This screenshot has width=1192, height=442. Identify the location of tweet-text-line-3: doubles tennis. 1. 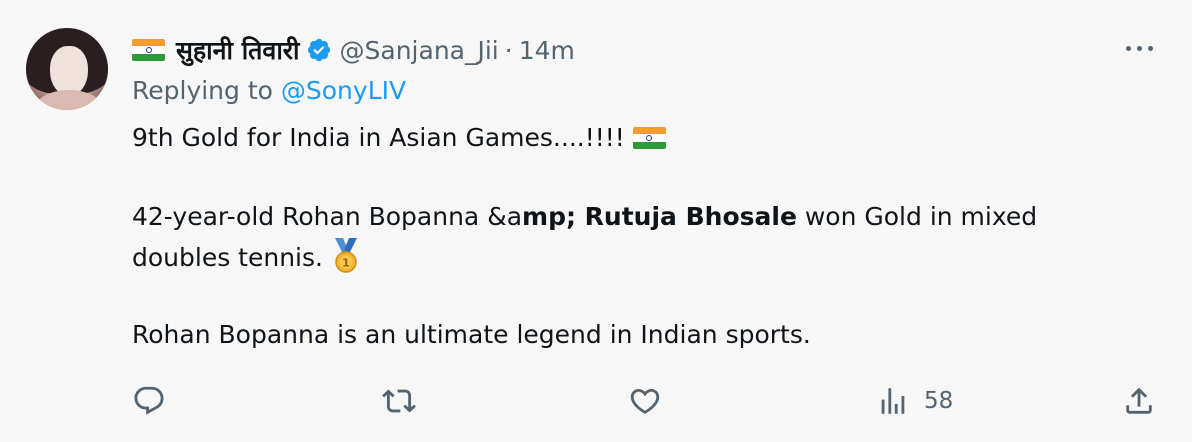
(246, 257).